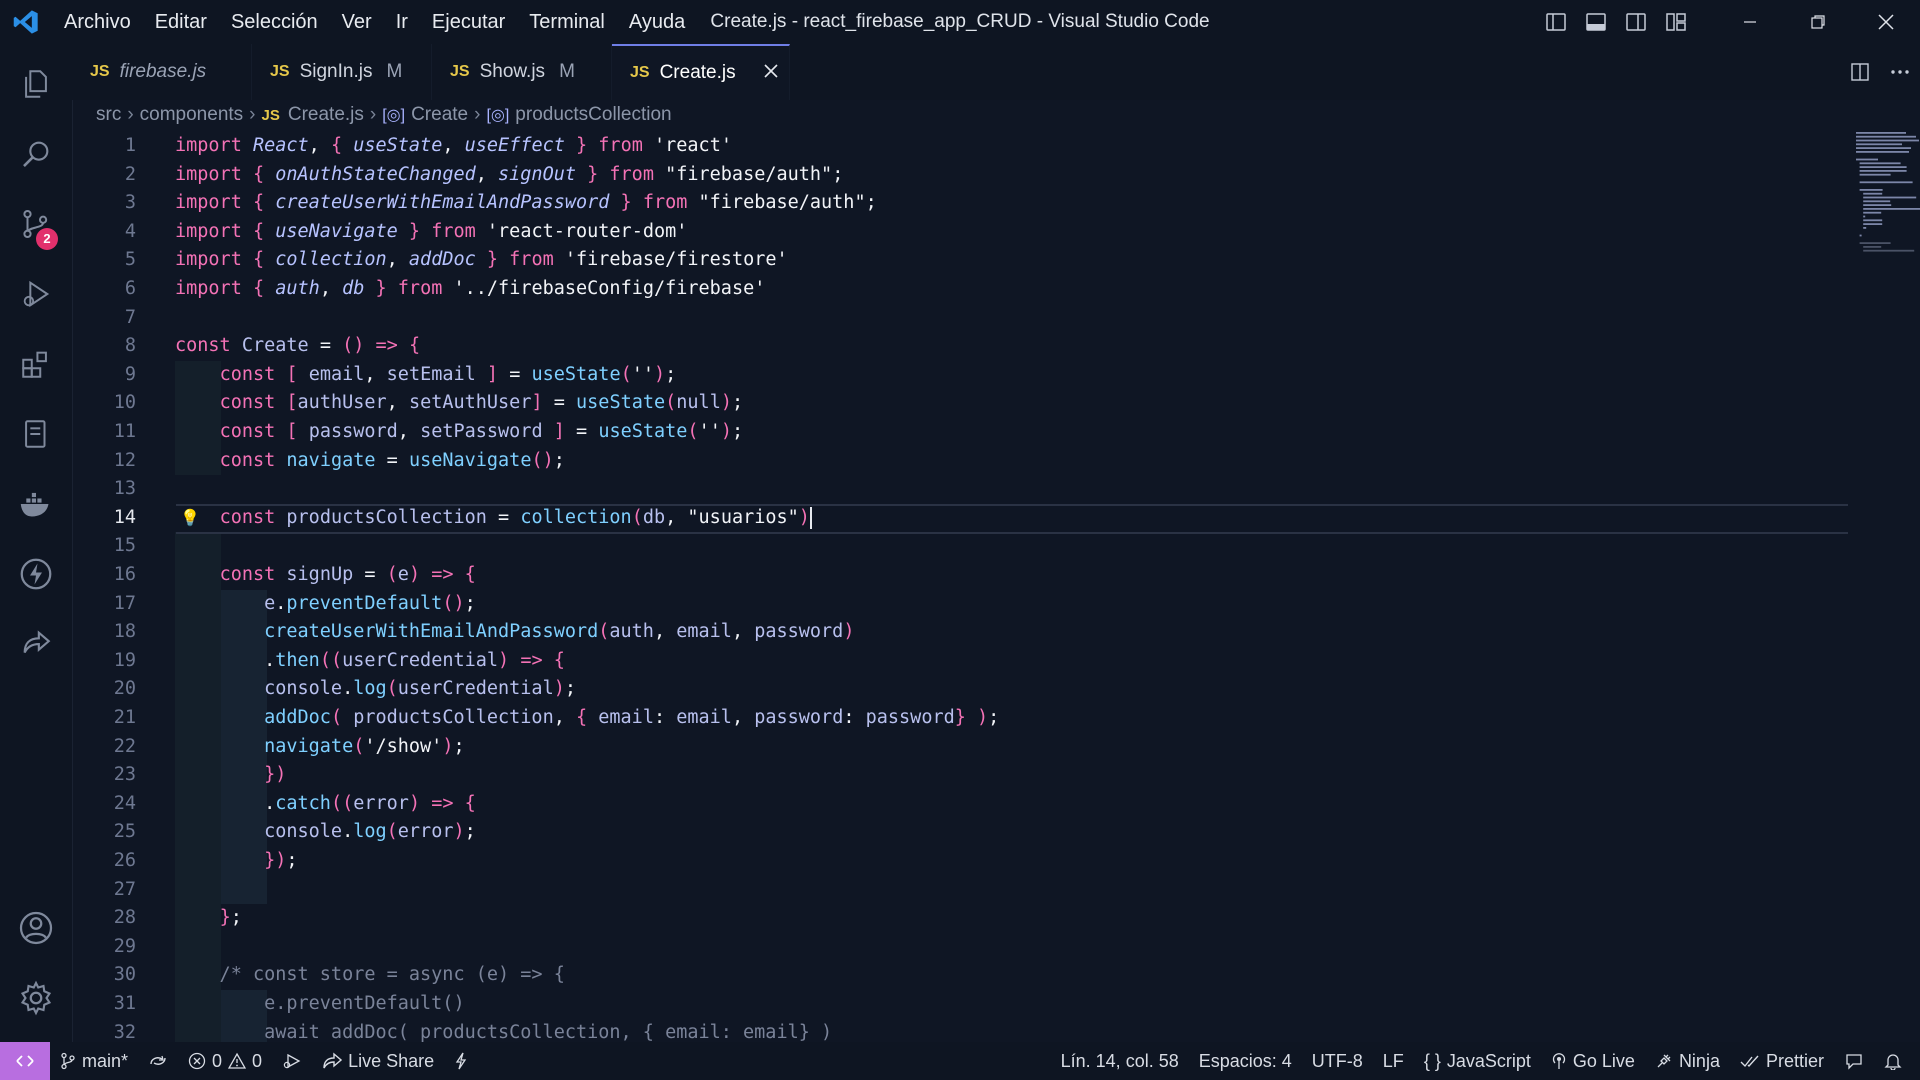 Image resolution: width=1920 pixels, height=1080 pixels. What do you see at coordinates (1636, 22) in the screenshot?
I see `toggle-secondary-sidebar-icon` at bounding box center [1636, 22].